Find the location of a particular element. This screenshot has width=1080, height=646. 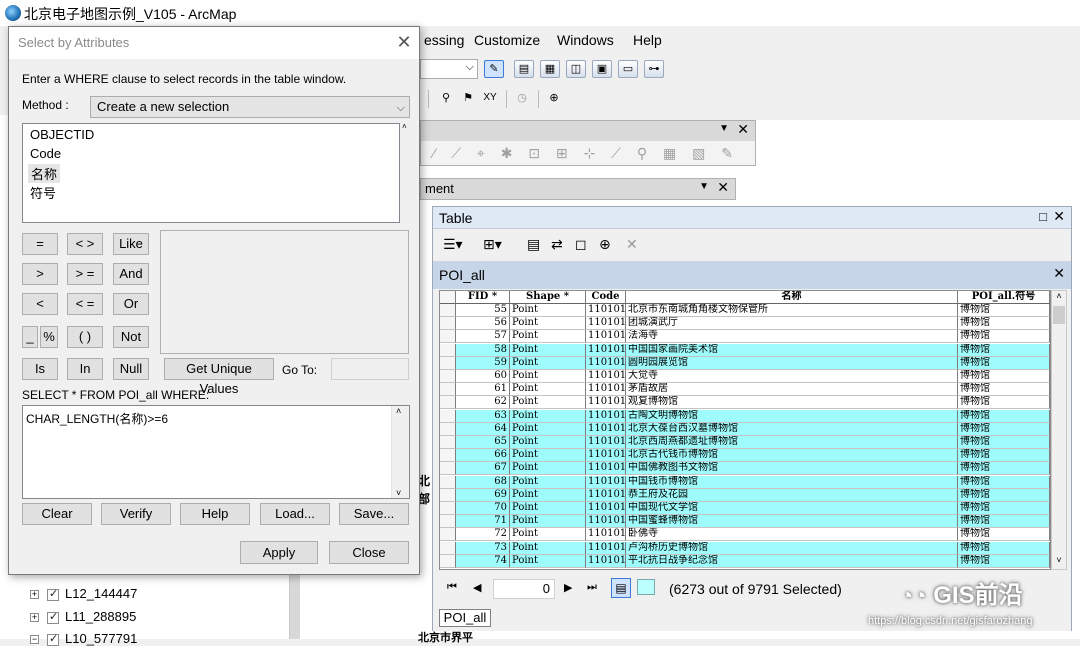

table-row: 57 Point 110101 法海寺 博物馆 is located at coordinates (745, 337).